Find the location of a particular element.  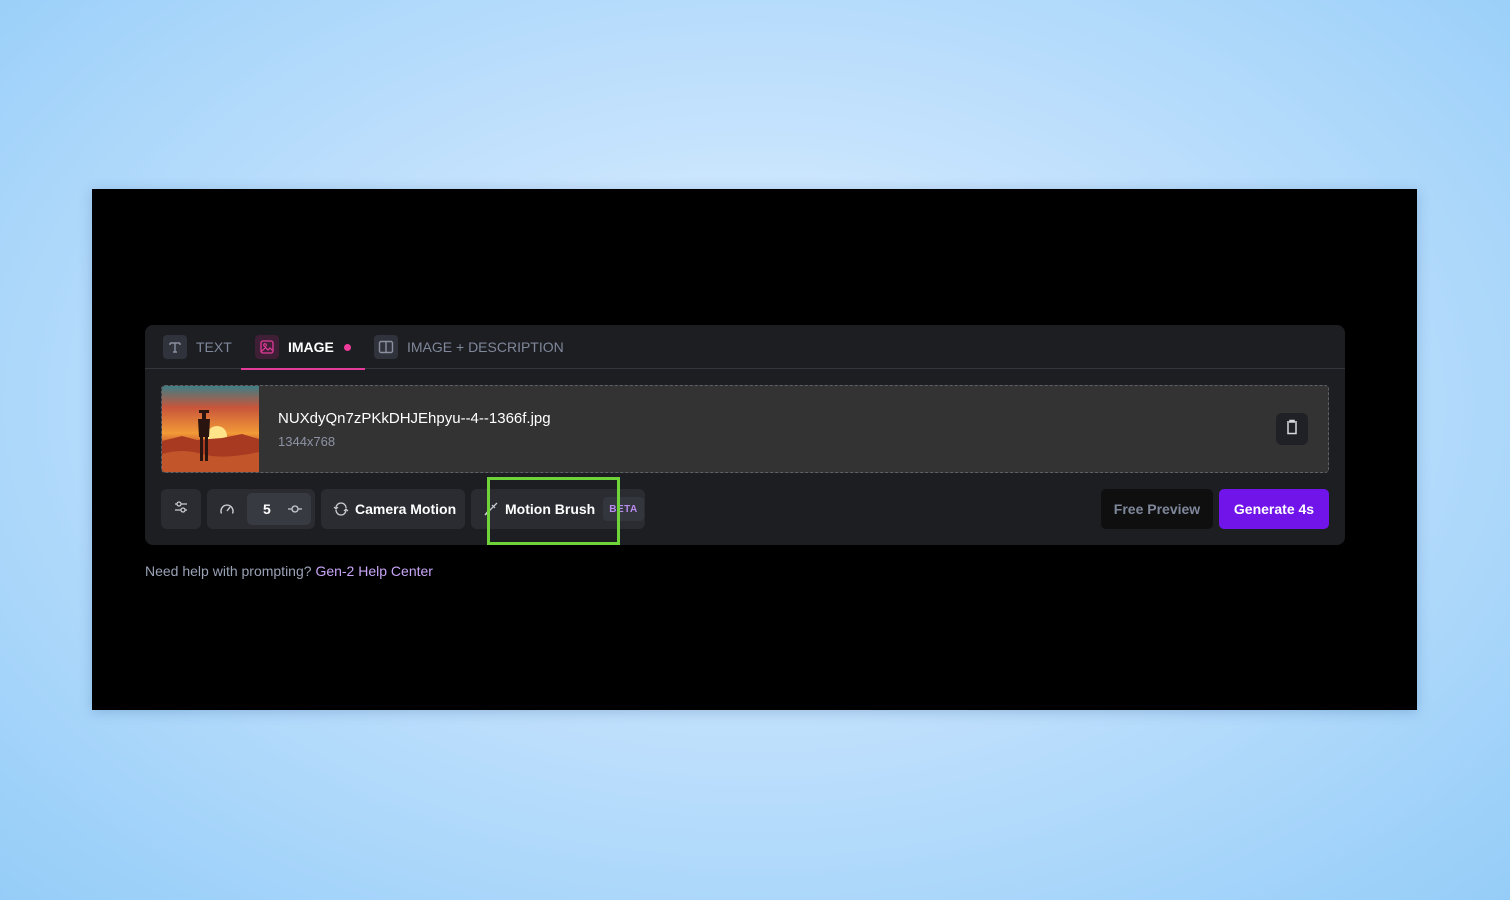

help-prompt: Need help with prompting? is located at coordinates (228, 571).